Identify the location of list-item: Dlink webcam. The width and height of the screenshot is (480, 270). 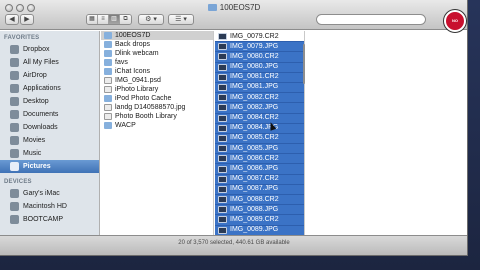
(157, 53).